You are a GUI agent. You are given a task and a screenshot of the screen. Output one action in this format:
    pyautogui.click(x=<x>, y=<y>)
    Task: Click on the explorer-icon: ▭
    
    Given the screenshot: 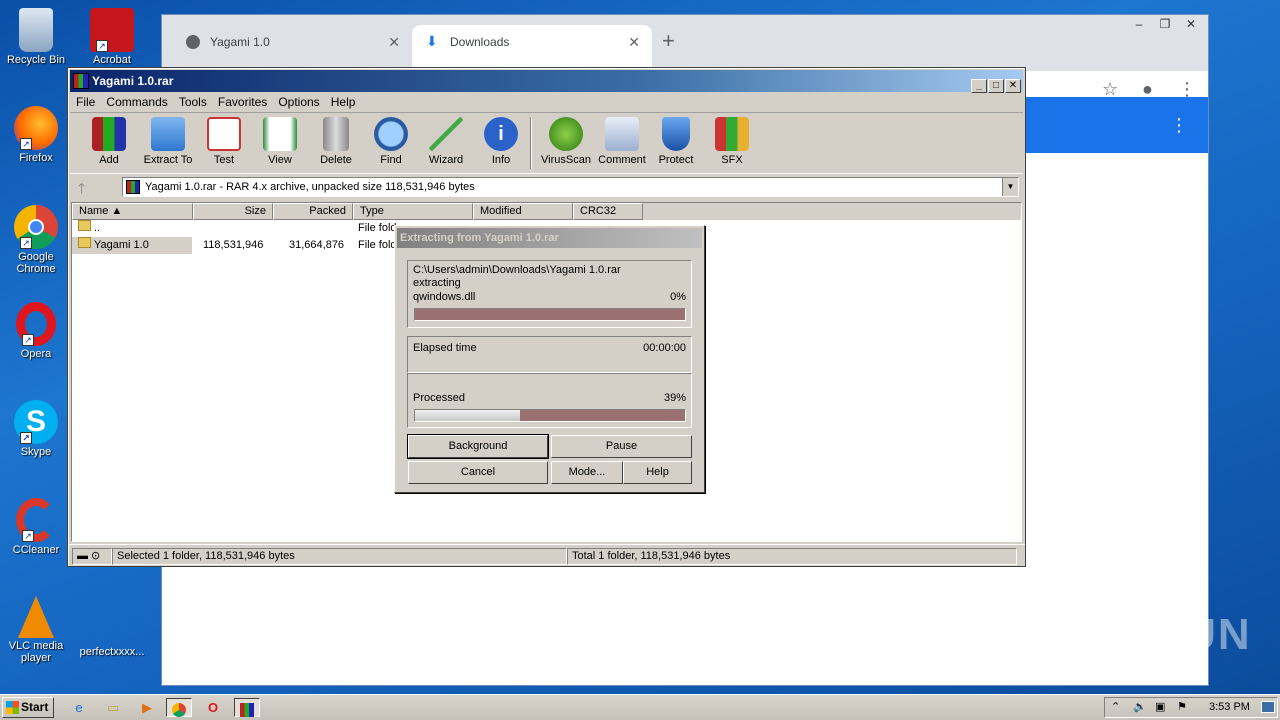 What is the action you would take?
    pyautogui.click(x=113, y=707)
    